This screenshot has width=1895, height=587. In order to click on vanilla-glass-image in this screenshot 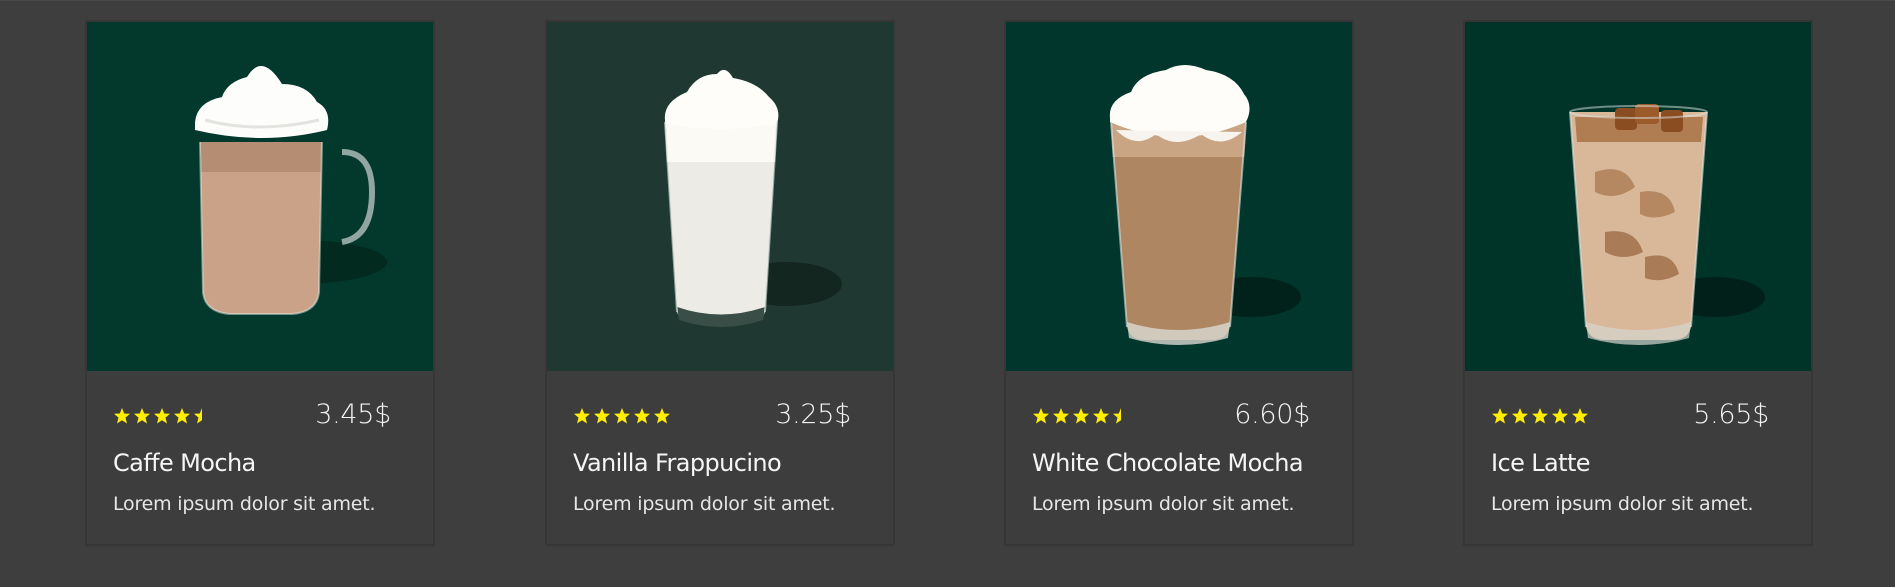, I will do `click(720, 196)`.